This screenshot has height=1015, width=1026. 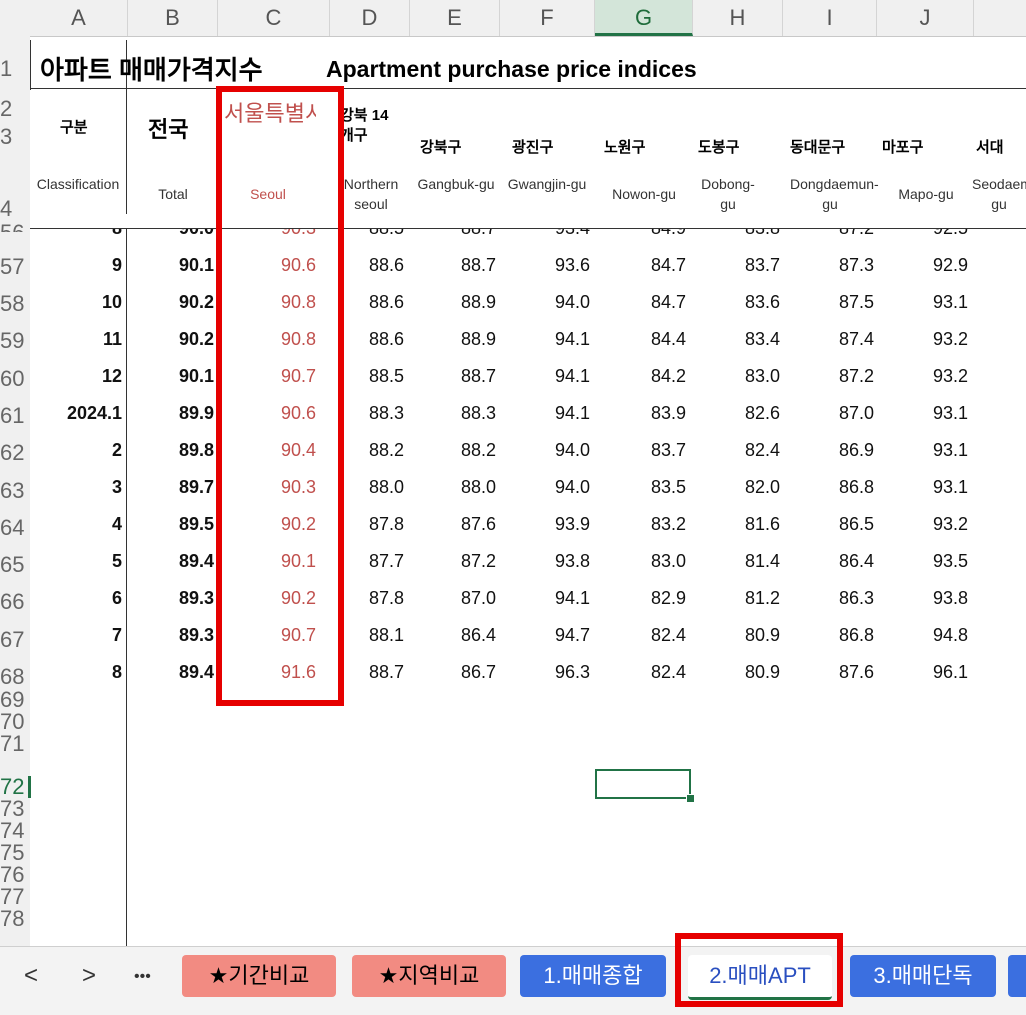 I want to click on more-sheets-button: •••, so click(x=142, y=977).